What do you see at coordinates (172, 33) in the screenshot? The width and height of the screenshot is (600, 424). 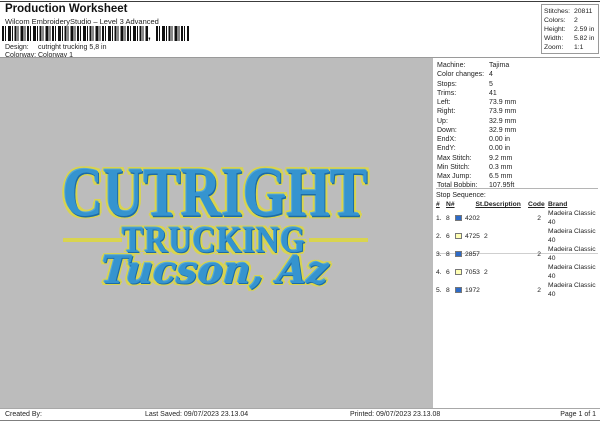 I see `barcode-secondary-icon` at bounding box center [172, 33].